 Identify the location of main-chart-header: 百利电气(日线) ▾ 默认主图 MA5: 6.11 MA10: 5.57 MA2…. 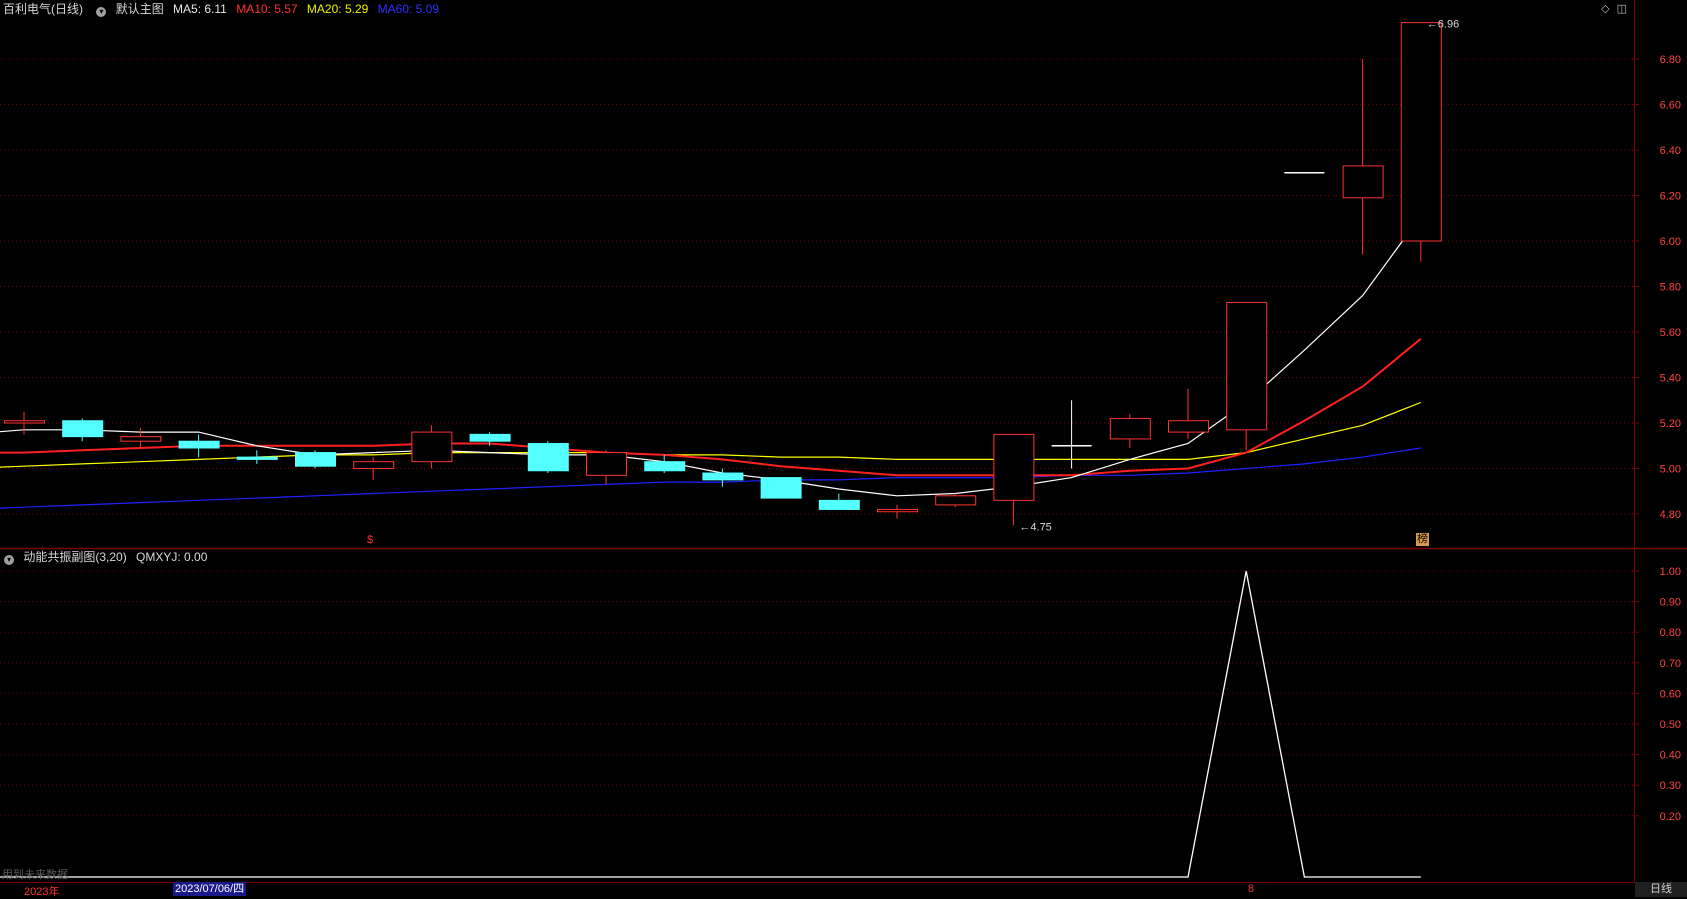
(222, 9).